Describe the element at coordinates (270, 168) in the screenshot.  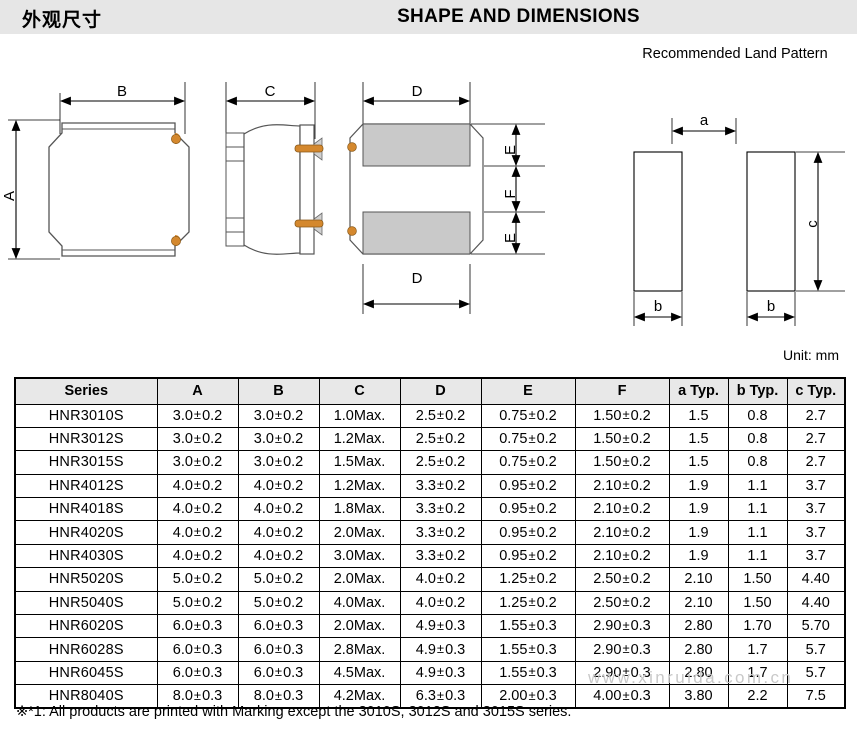
I see `drawing-side-view` at that location.